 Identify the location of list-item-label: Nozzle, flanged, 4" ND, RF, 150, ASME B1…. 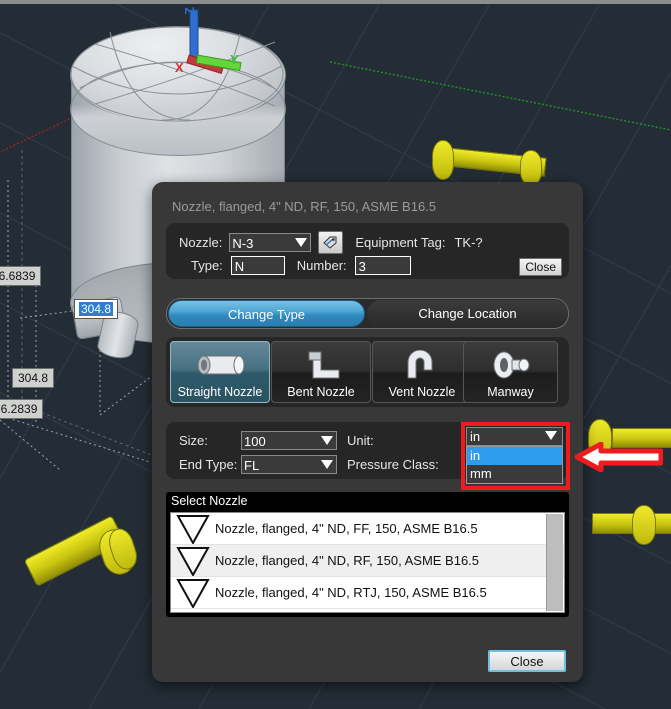
(347, 560).